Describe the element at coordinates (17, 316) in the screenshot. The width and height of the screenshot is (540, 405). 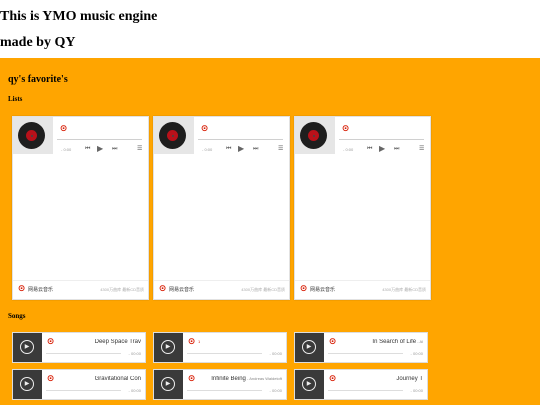
I see `songs-heading: Songs` at that location.